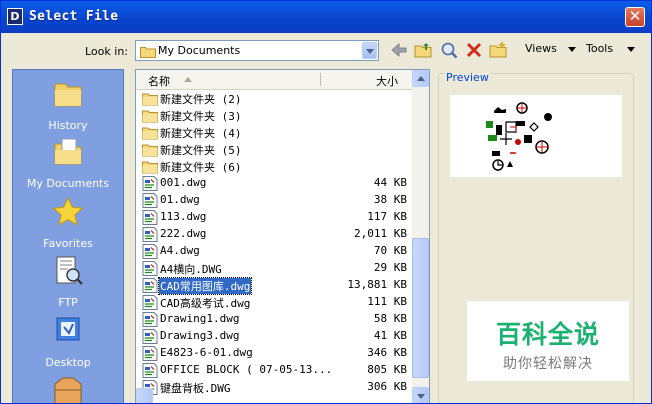 The image size is (652, 404). What do you see at coordinates (275, 387) in the screenshot?
I see `file-row: 键盘背板.DWG 306 KB` at bounding box center [275, 387].